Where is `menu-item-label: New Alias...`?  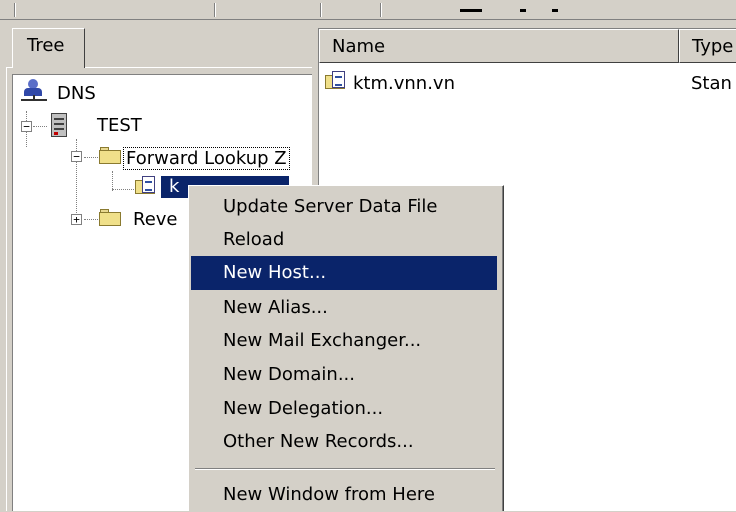 menu-item-label: New Alias... is located at coordinates (275, 307).